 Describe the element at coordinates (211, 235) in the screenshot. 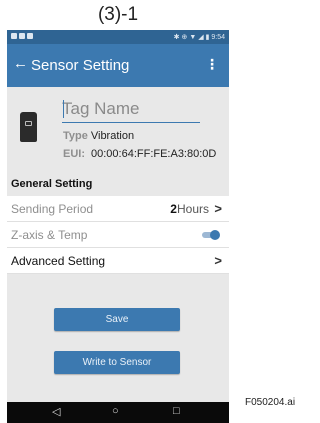

I see `z-axis-temp-toggle` at that location.